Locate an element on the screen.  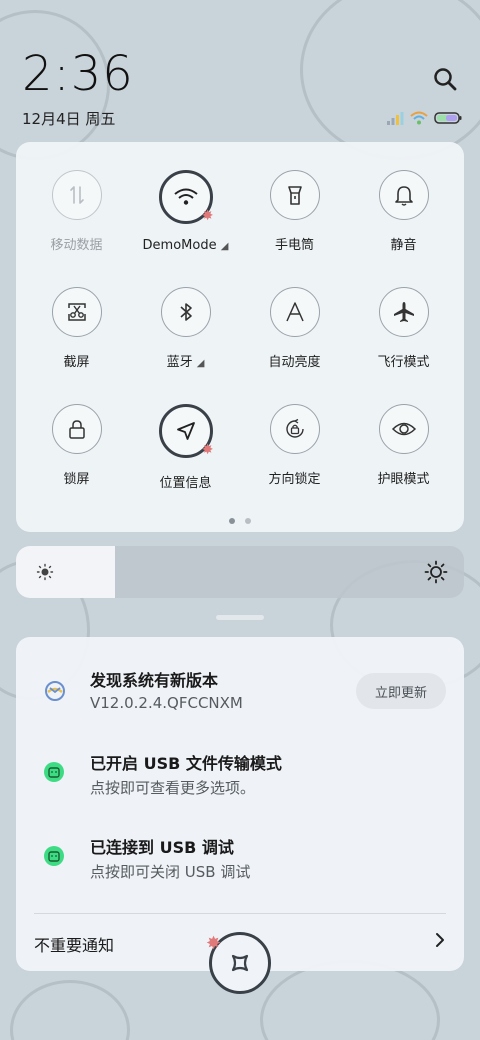
notification-subtitle: 点按即可查看更多选项。 is located at coordinates (173, 788).